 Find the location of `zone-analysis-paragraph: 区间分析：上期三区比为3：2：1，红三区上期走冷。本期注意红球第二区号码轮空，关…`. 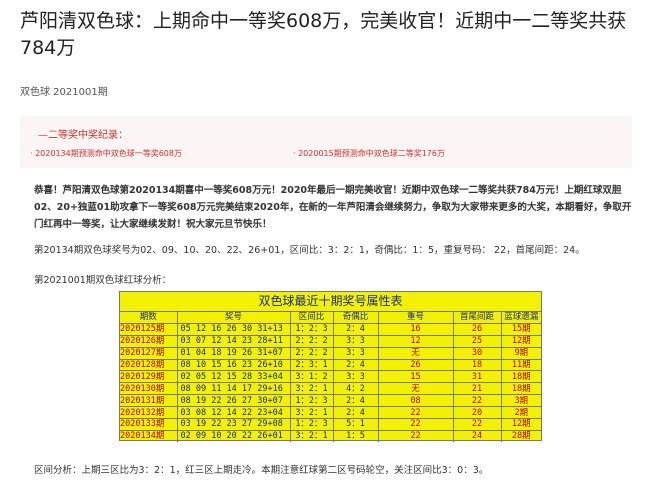

zone-analysis-paragraph: 区间分析：上期三区比为3：2：1，红三区上期走冷。本期注意红球第二区号码轮空，关… is located at coordinates (261, 470).